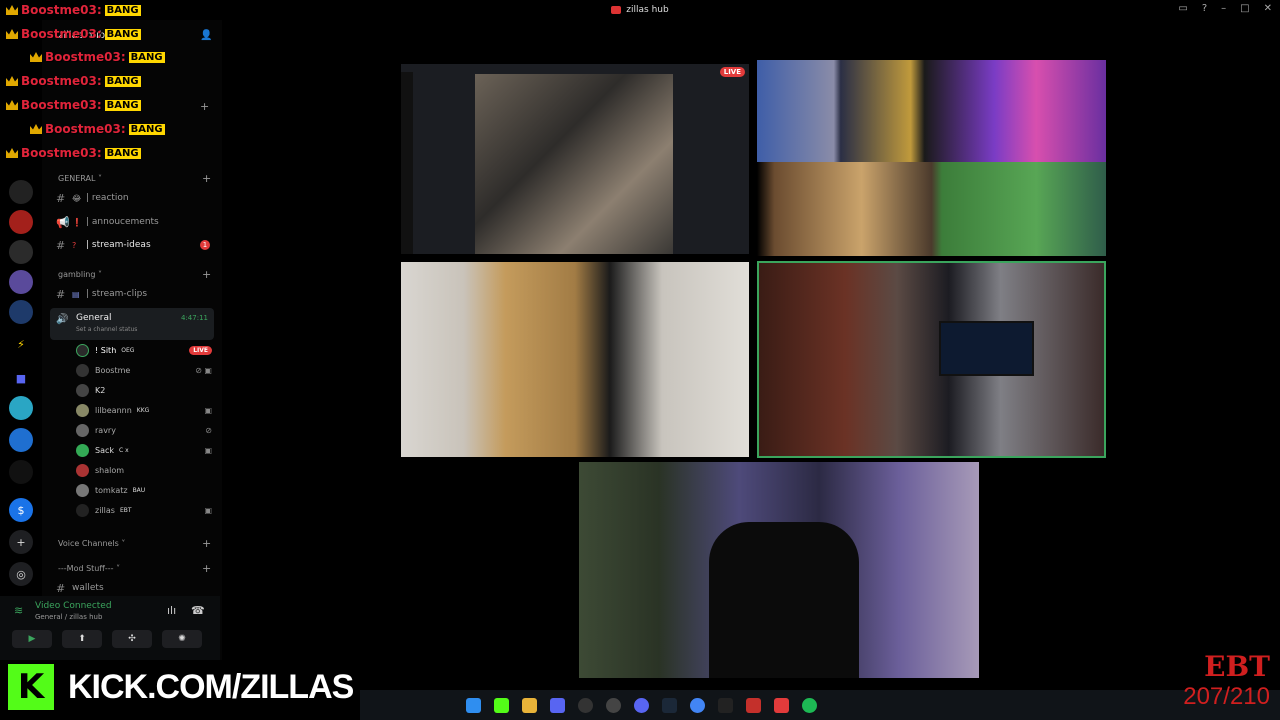  What do you see at coordinates (182, 639) in the screenshot?
I see `soundboard-button: ✺` at bounding box center [182, 639].